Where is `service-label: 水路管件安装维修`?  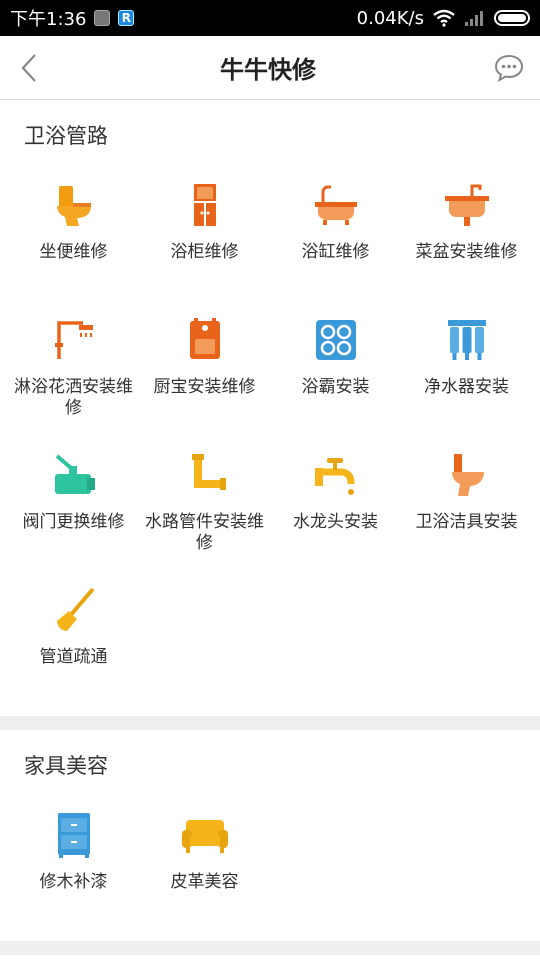 service-label: 水路管件安装维修 is located at coordinates (204, 532).